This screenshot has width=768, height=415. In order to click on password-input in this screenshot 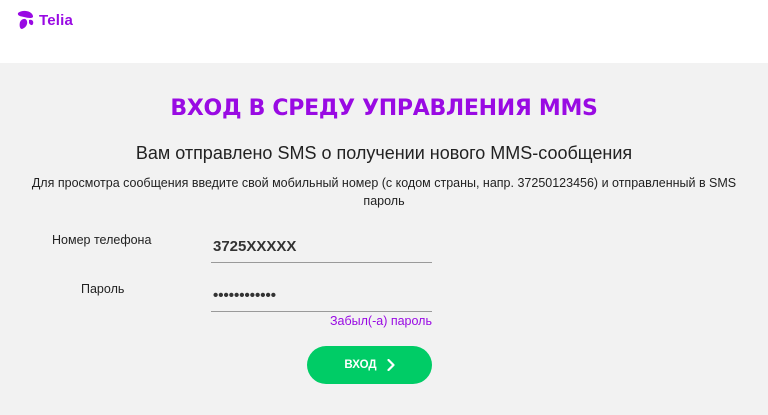, I will do `click(321, 296)`.